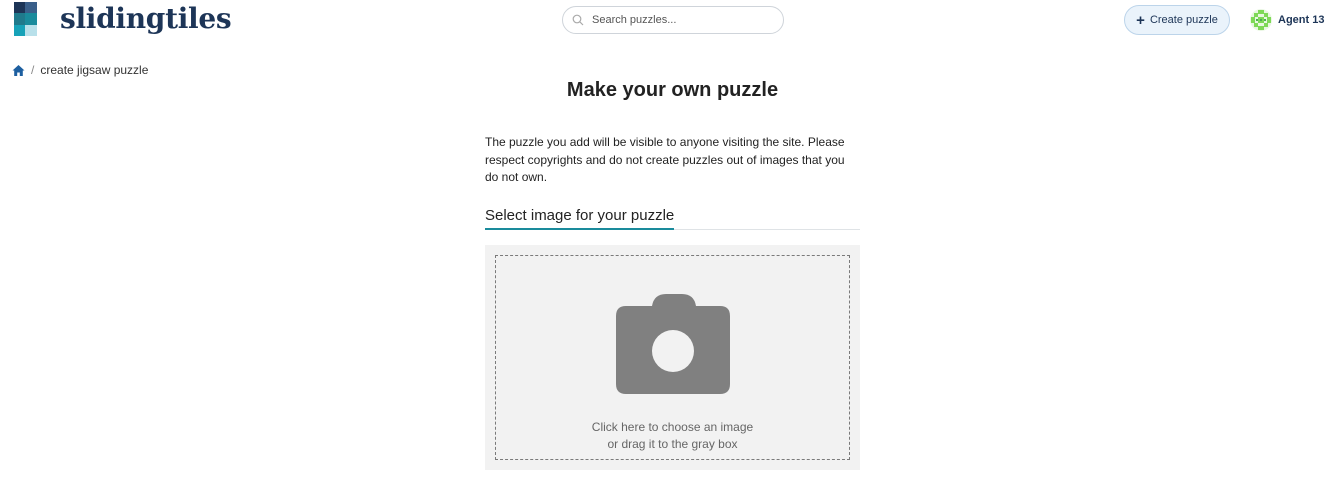 The height and width of the screenshot is (503, 1335). Describe the element at coordinates (672, 444) in the screenshot. I see `upload-line-2: or drag it to the gray box` at that location.